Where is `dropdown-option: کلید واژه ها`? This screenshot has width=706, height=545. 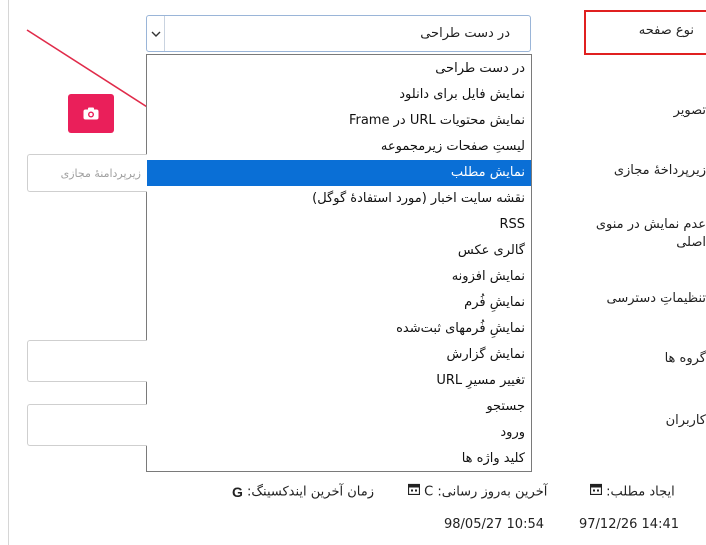 dropdown-option: کلید واژه ها is located at coordinates (339, 458).